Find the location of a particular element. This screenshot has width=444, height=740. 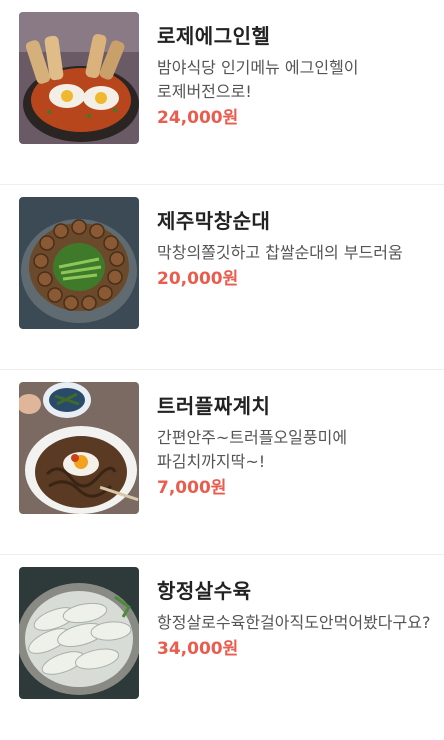

menu-info: 제주막창순대 막창의쫄깃하고 찹쌀순대의 부드러움 20,000원 is located at coordinates (292, 249).